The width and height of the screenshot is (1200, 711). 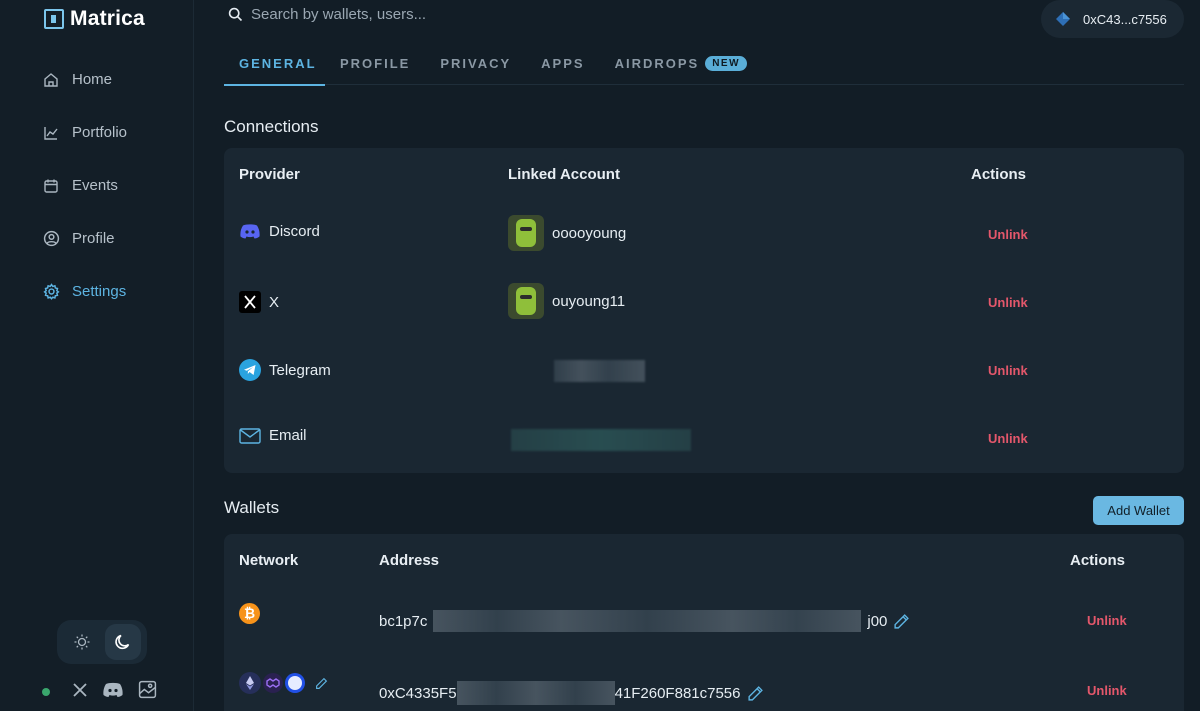 I want to click on redacted-account, so click(x=599, y=371).